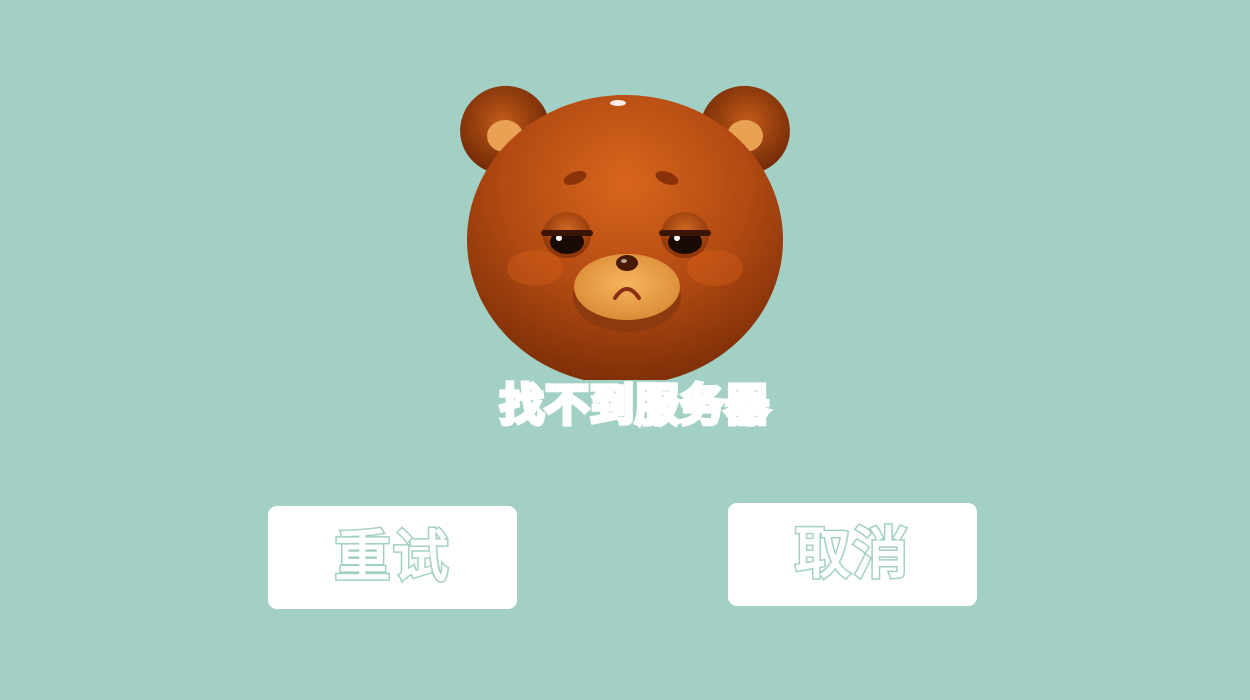 Image resolution: width=1250 pixels, height=700 pixels. I want to click on sad-bear-face-icon, so click(625, 232).